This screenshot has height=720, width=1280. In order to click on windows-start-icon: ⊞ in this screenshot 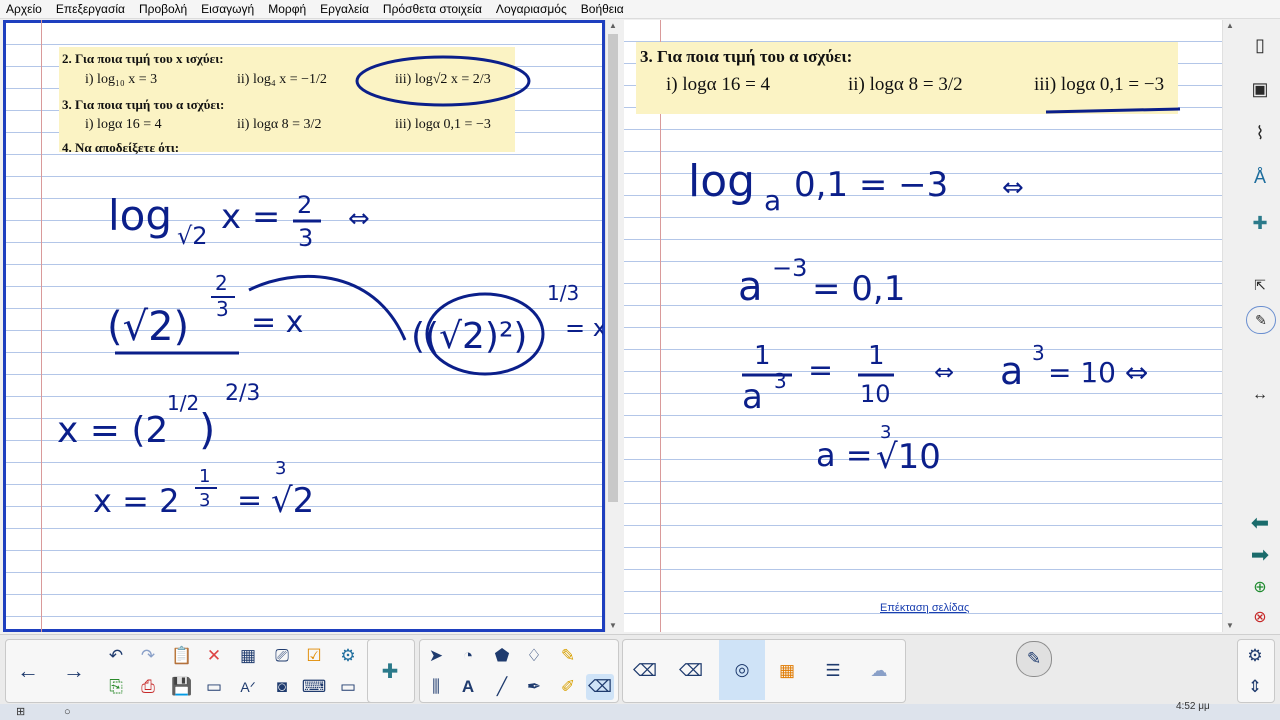, I will do `click(20, 712)`.